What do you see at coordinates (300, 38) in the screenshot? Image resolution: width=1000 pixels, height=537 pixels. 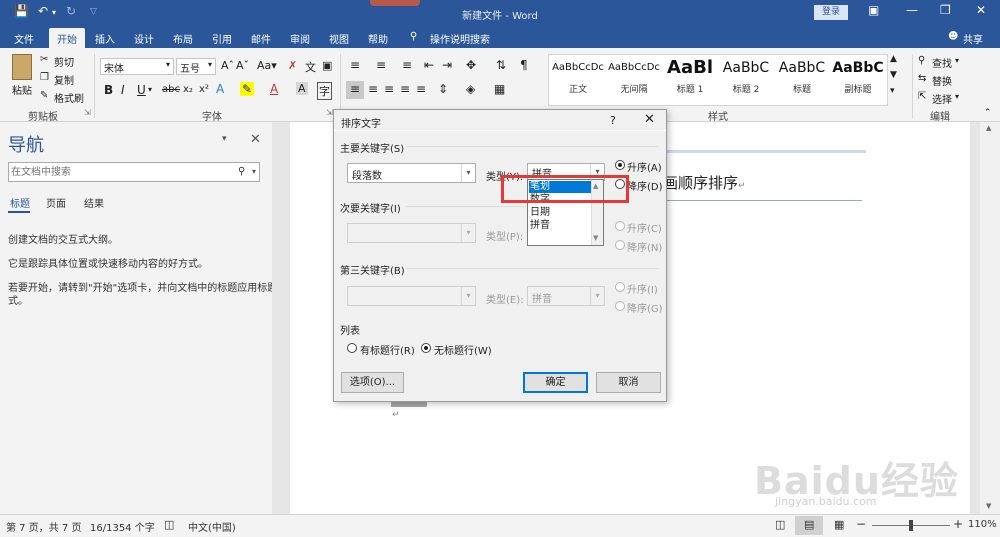 I see `tab-review: 审阅` at bounding box center [300, 38].